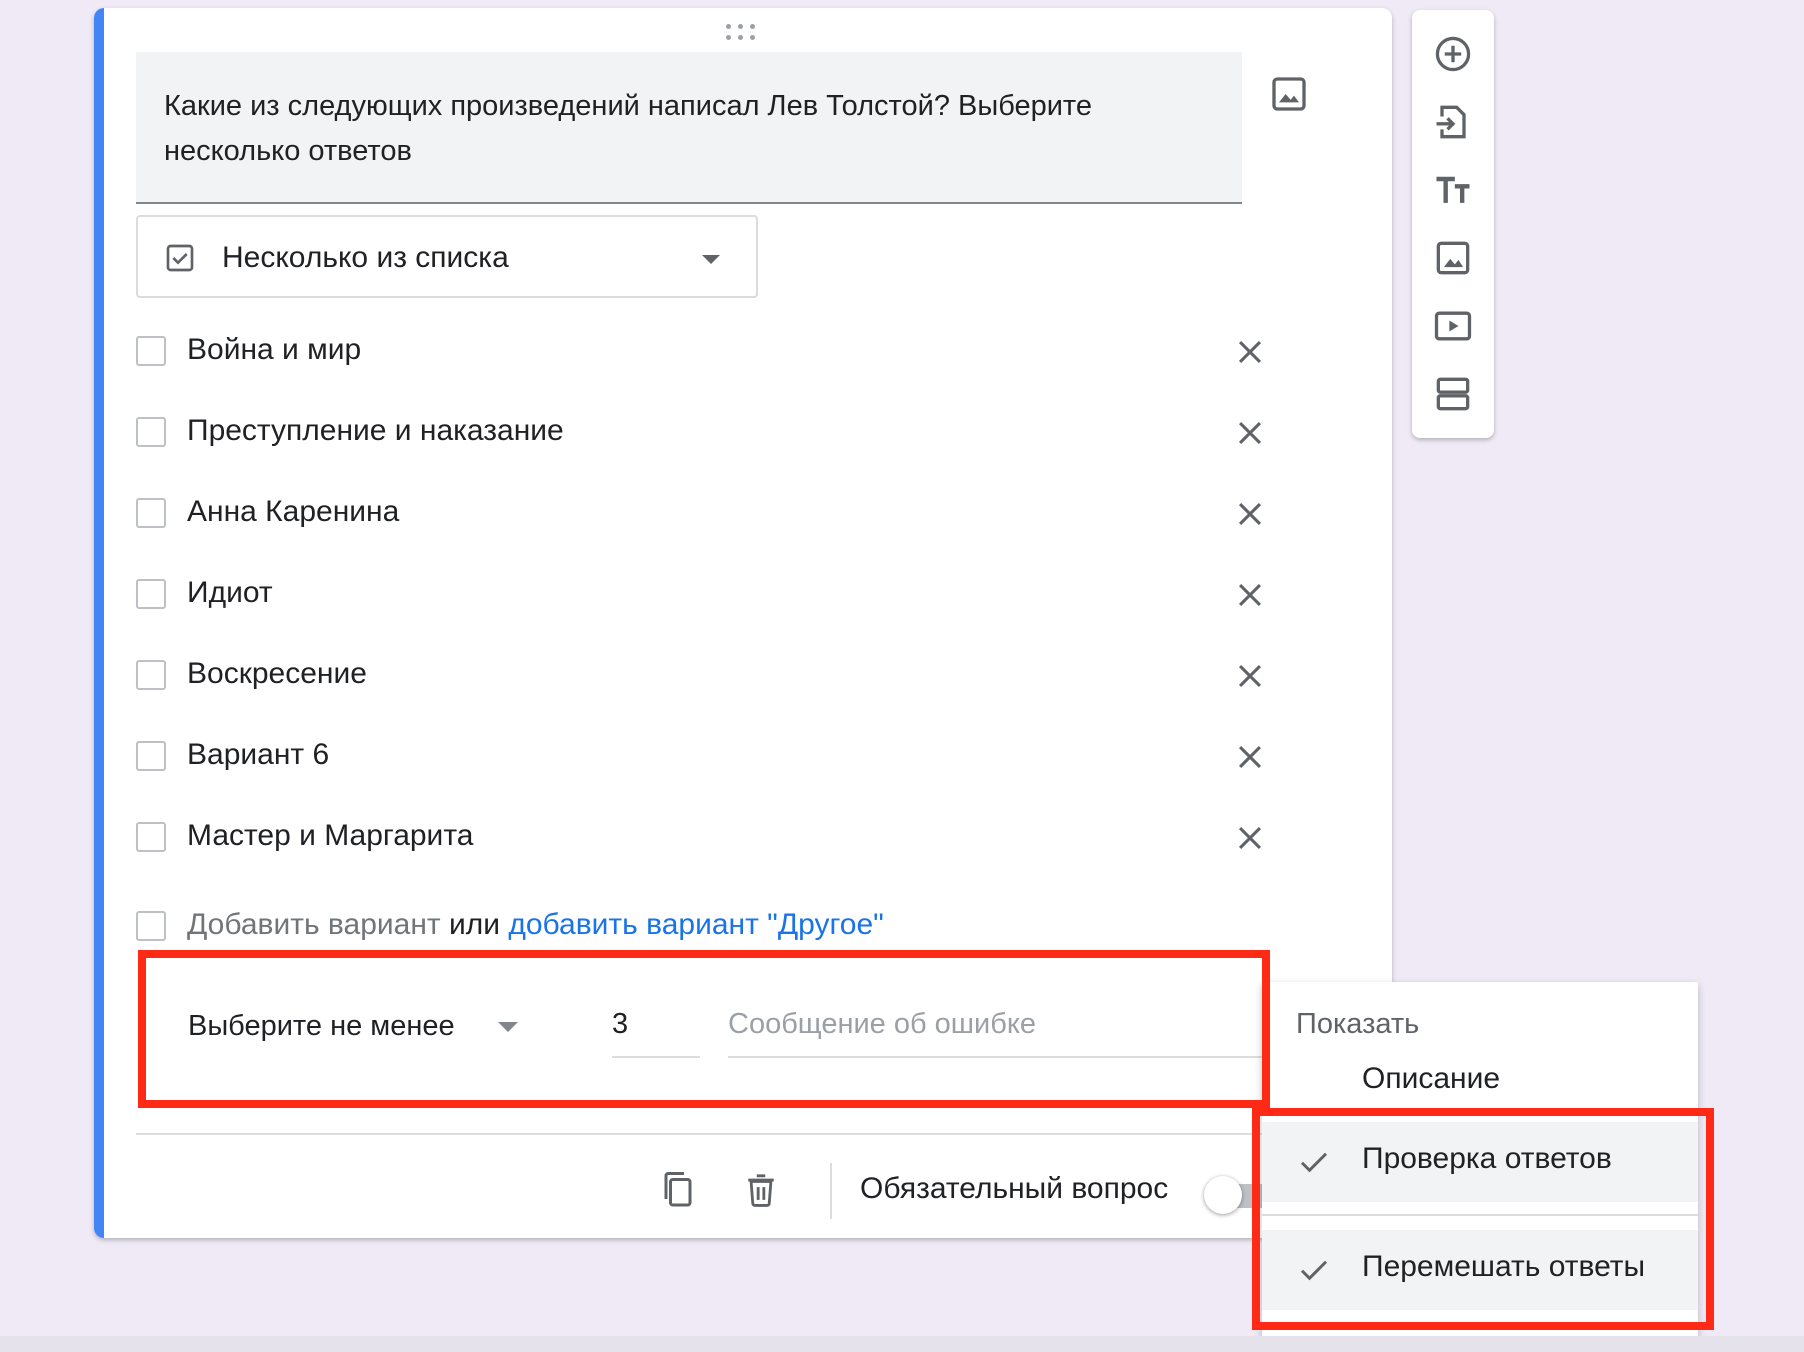 The height and width of the screenshot is (1352, 1804). I want to click on validation-count-input: 3, so click(656, 1031).